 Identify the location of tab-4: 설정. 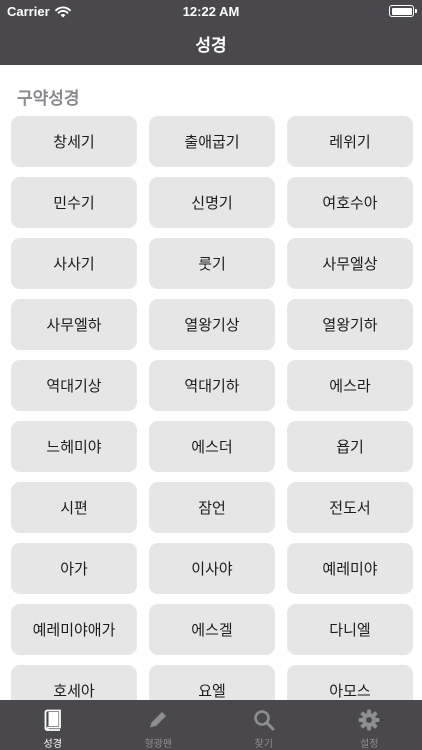
(369, 725).